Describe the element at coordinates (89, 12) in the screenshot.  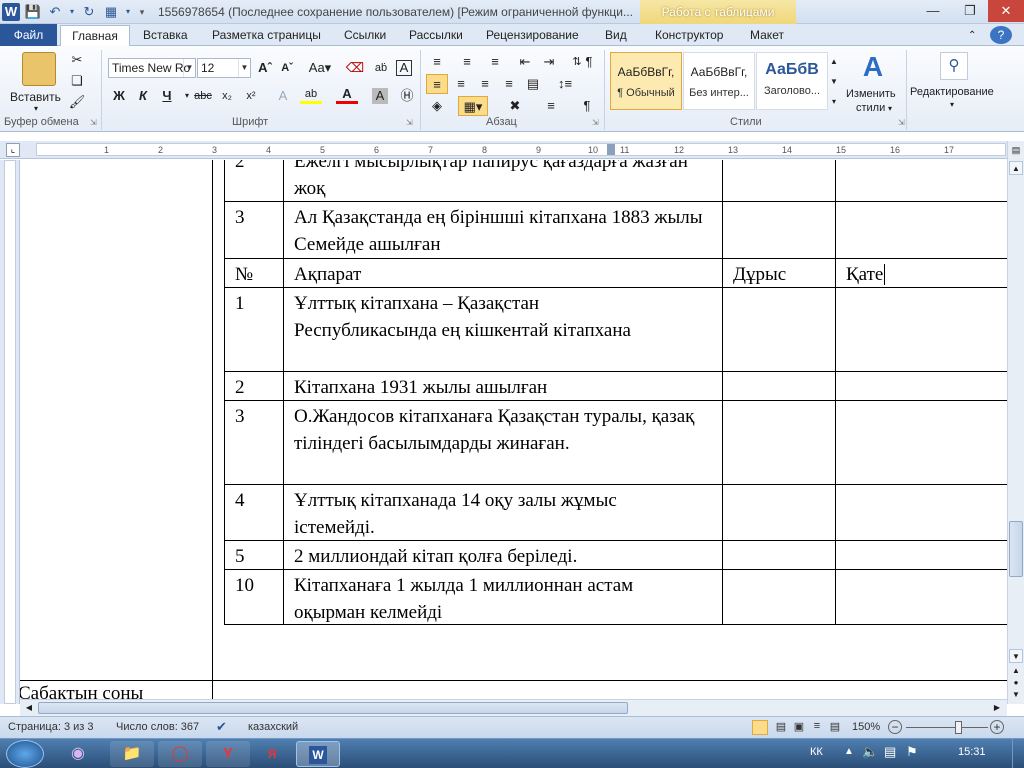
I see `redo-icon: ↻` at that location.